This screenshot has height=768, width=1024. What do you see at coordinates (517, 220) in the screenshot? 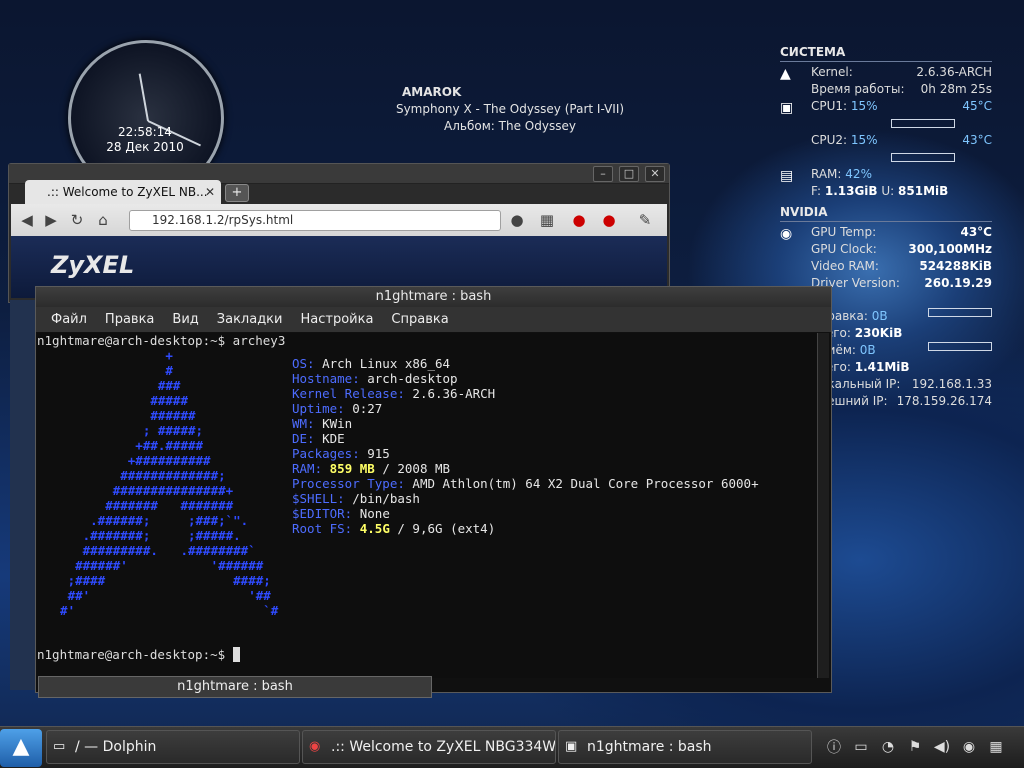
I see `extension-icon: ●` at bounding box center [517, 220].